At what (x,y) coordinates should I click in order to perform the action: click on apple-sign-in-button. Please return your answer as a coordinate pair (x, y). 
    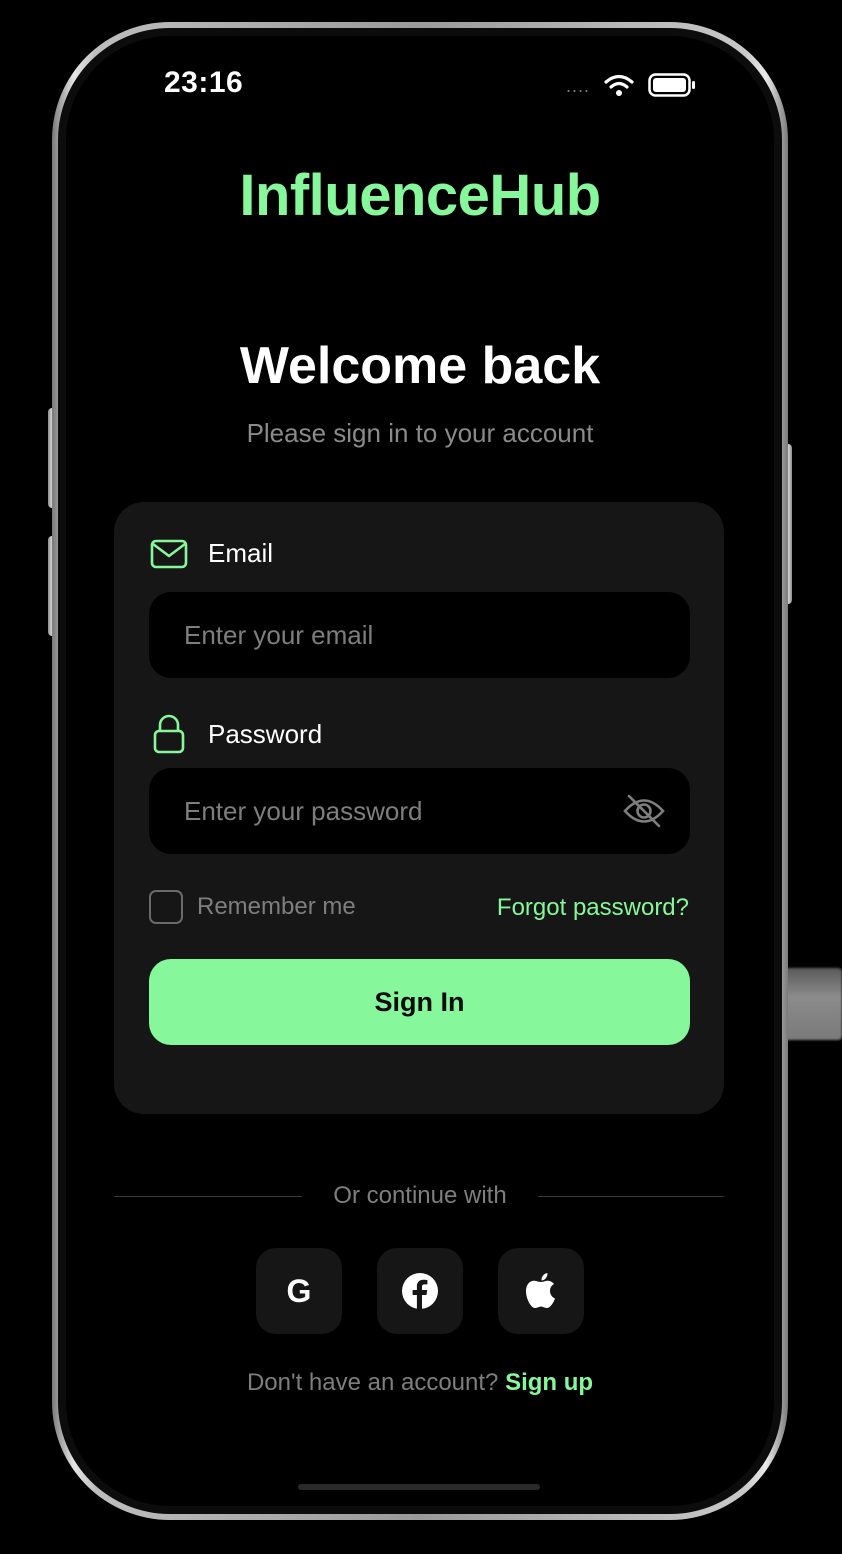
    Looking at the image, I should click on (541, 1291).